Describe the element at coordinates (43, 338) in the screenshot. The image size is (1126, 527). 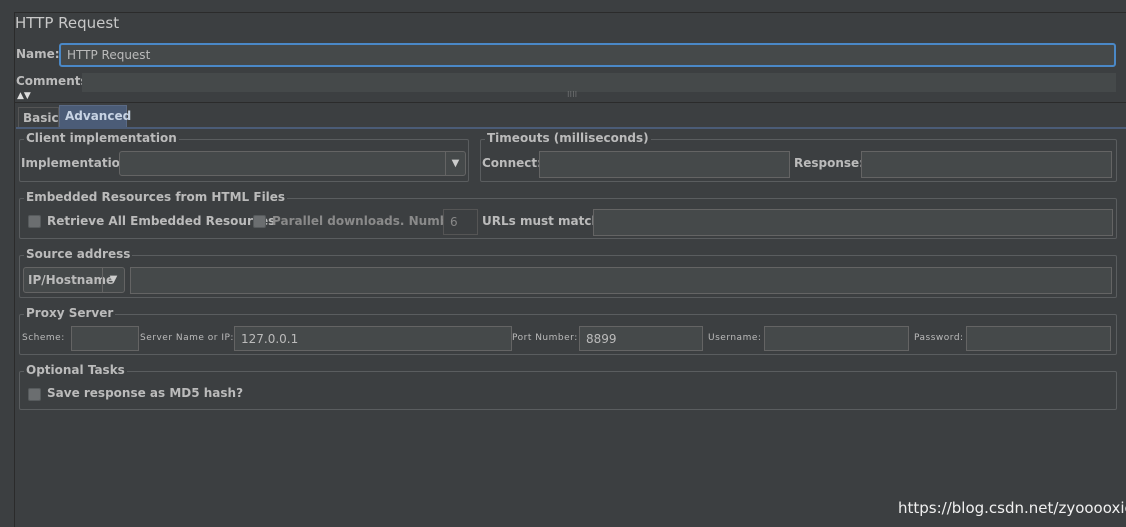
I see `scheme-label: Scheme:` at that location.